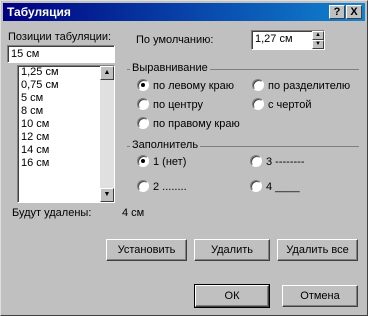  I want to click on default-tabs-value: 1,27 см, so click(274, 39).